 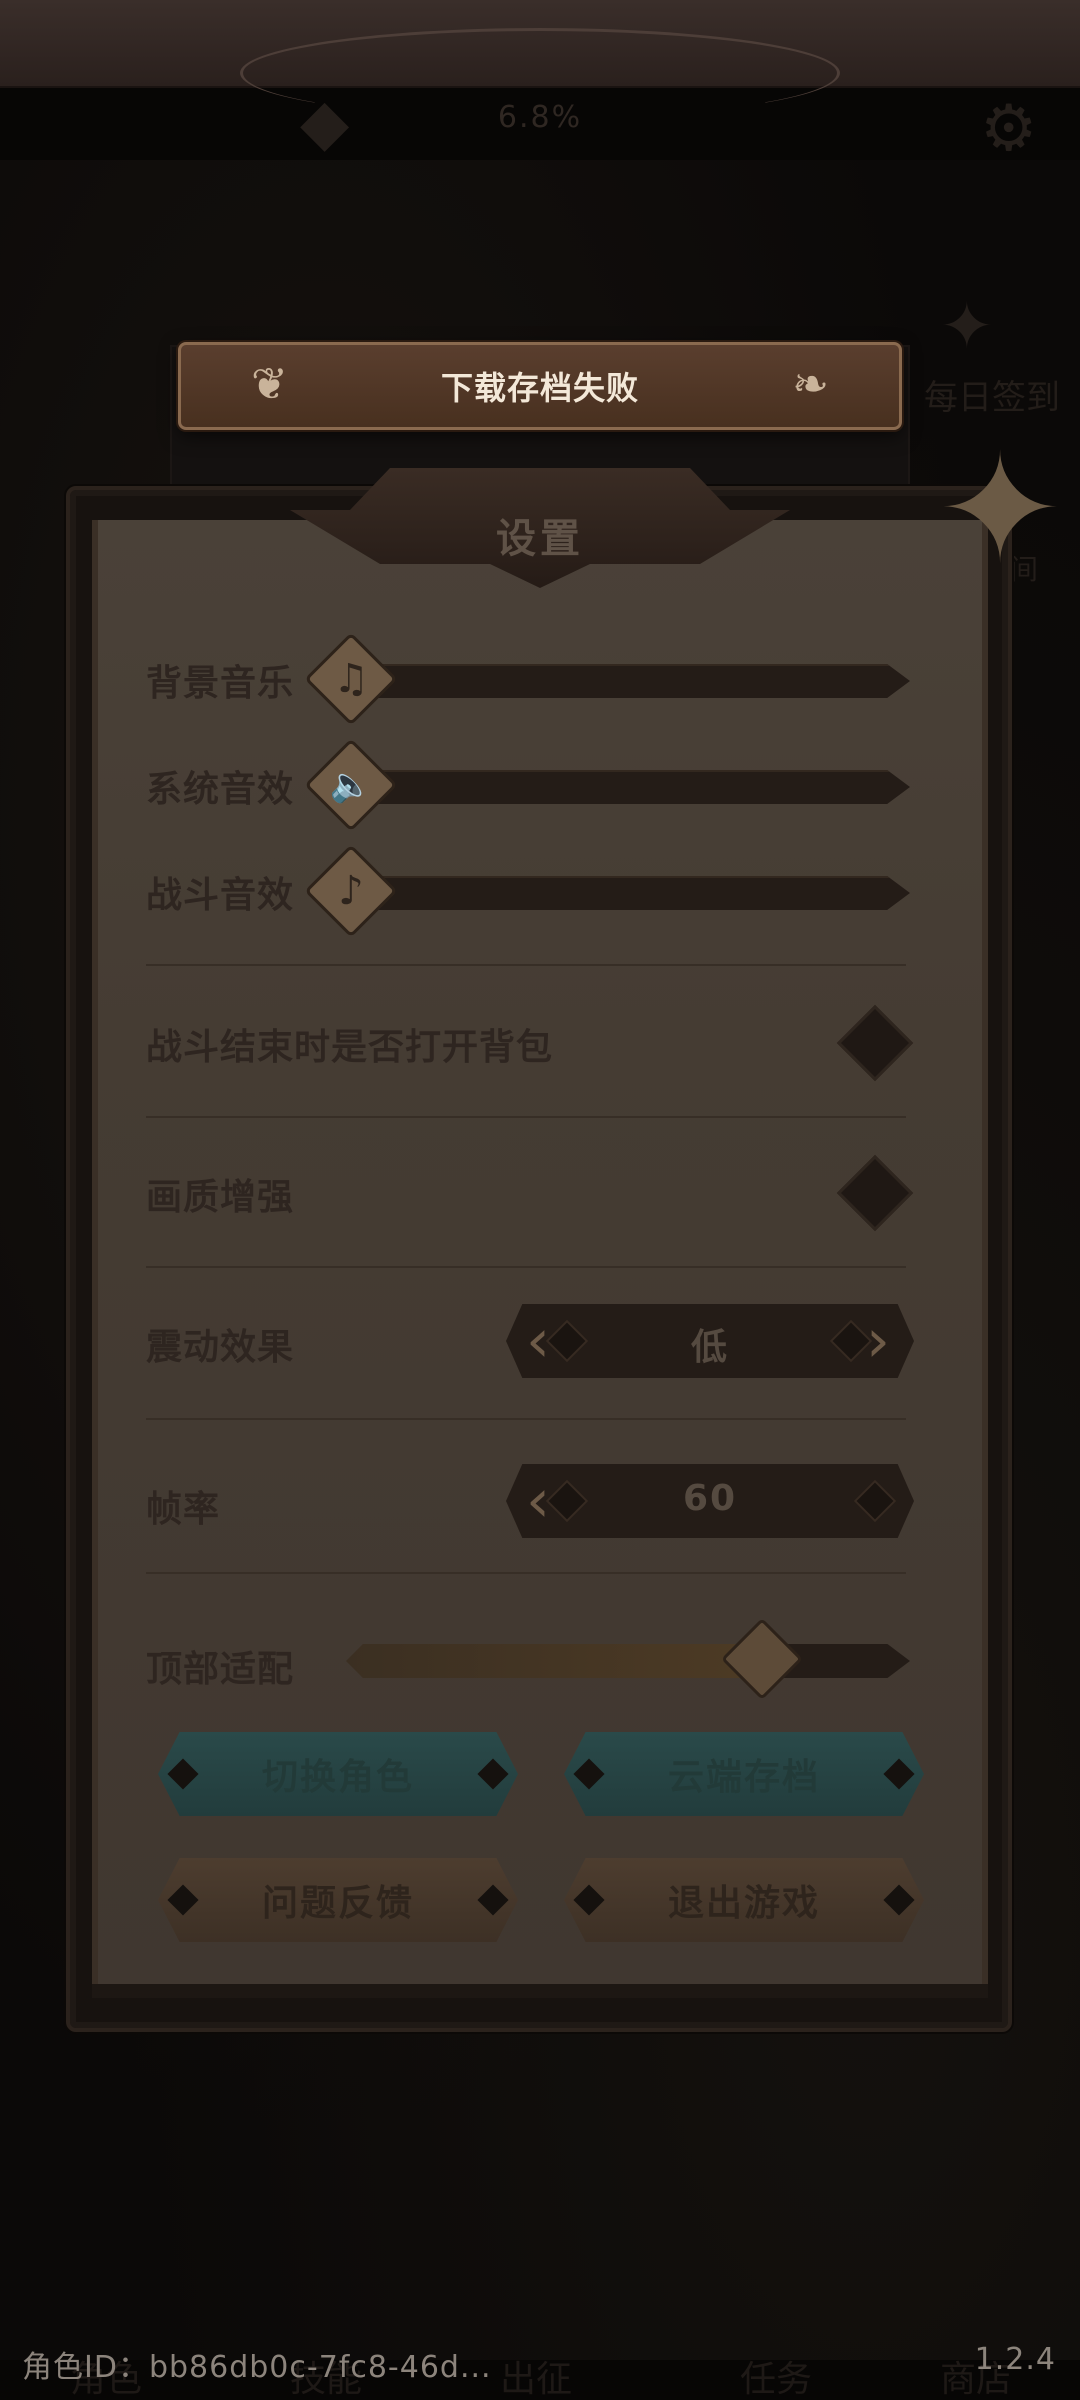 I want to click on graphics-enhance-label: 画质增强, so click(x=220, y=1197).